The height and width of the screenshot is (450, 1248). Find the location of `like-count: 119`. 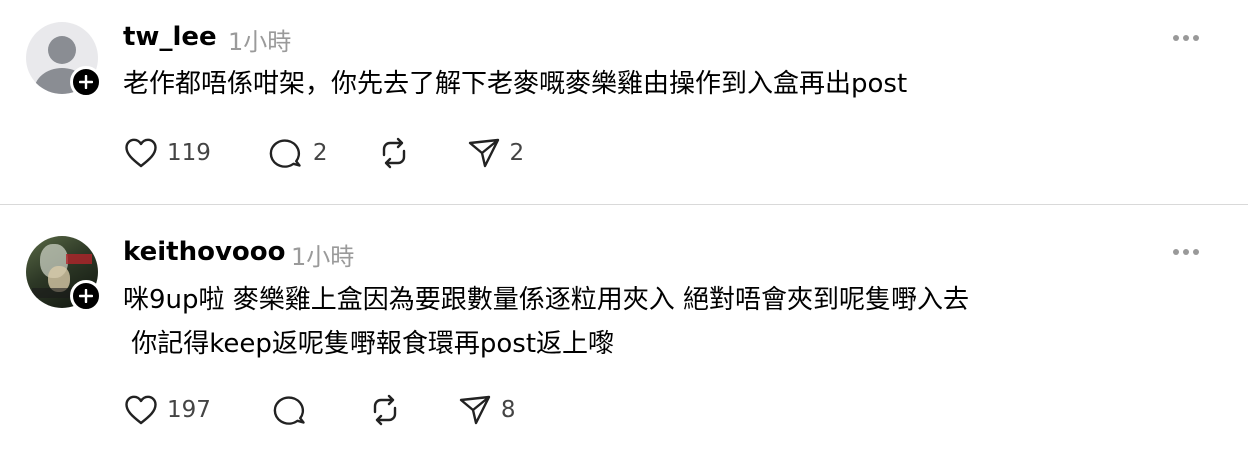

like-count: 119 is located at coordinates (189, 153).